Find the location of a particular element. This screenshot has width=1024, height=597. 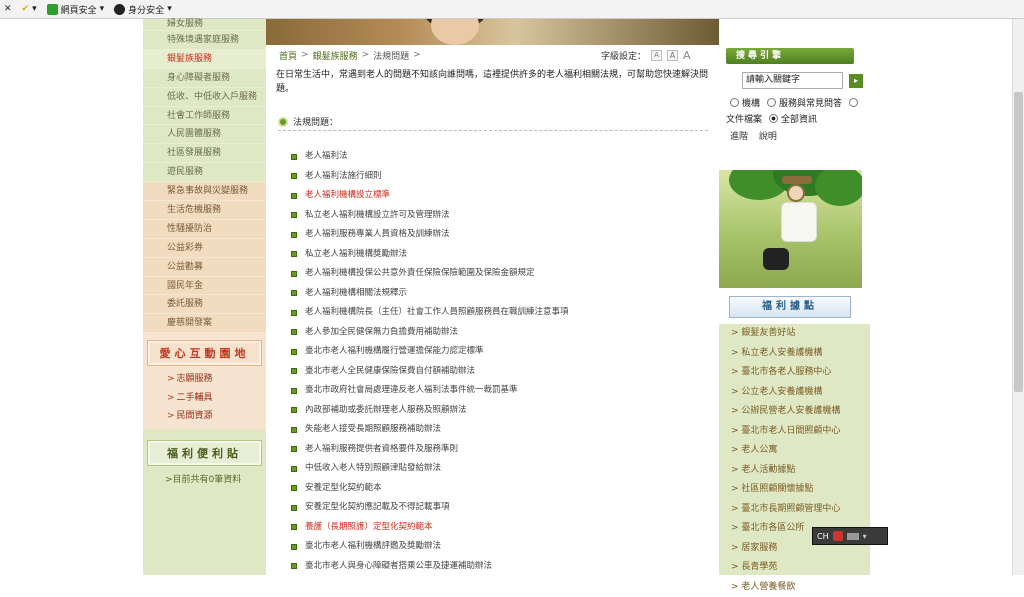

menu-arrow-icon: ▾ is located at coordinates (865, 536).